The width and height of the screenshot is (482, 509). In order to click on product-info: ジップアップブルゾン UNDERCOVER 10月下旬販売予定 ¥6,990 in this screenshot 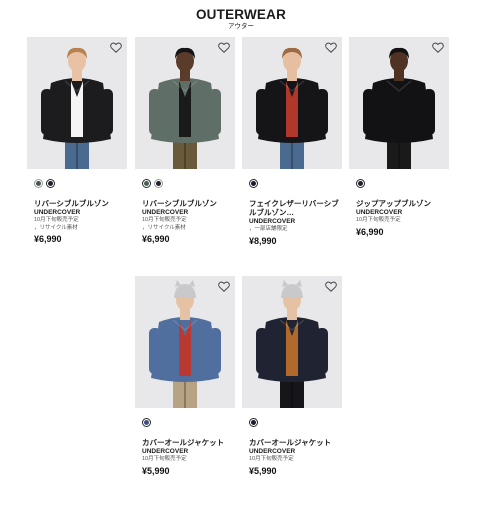, I will do `click(402, 218)`.